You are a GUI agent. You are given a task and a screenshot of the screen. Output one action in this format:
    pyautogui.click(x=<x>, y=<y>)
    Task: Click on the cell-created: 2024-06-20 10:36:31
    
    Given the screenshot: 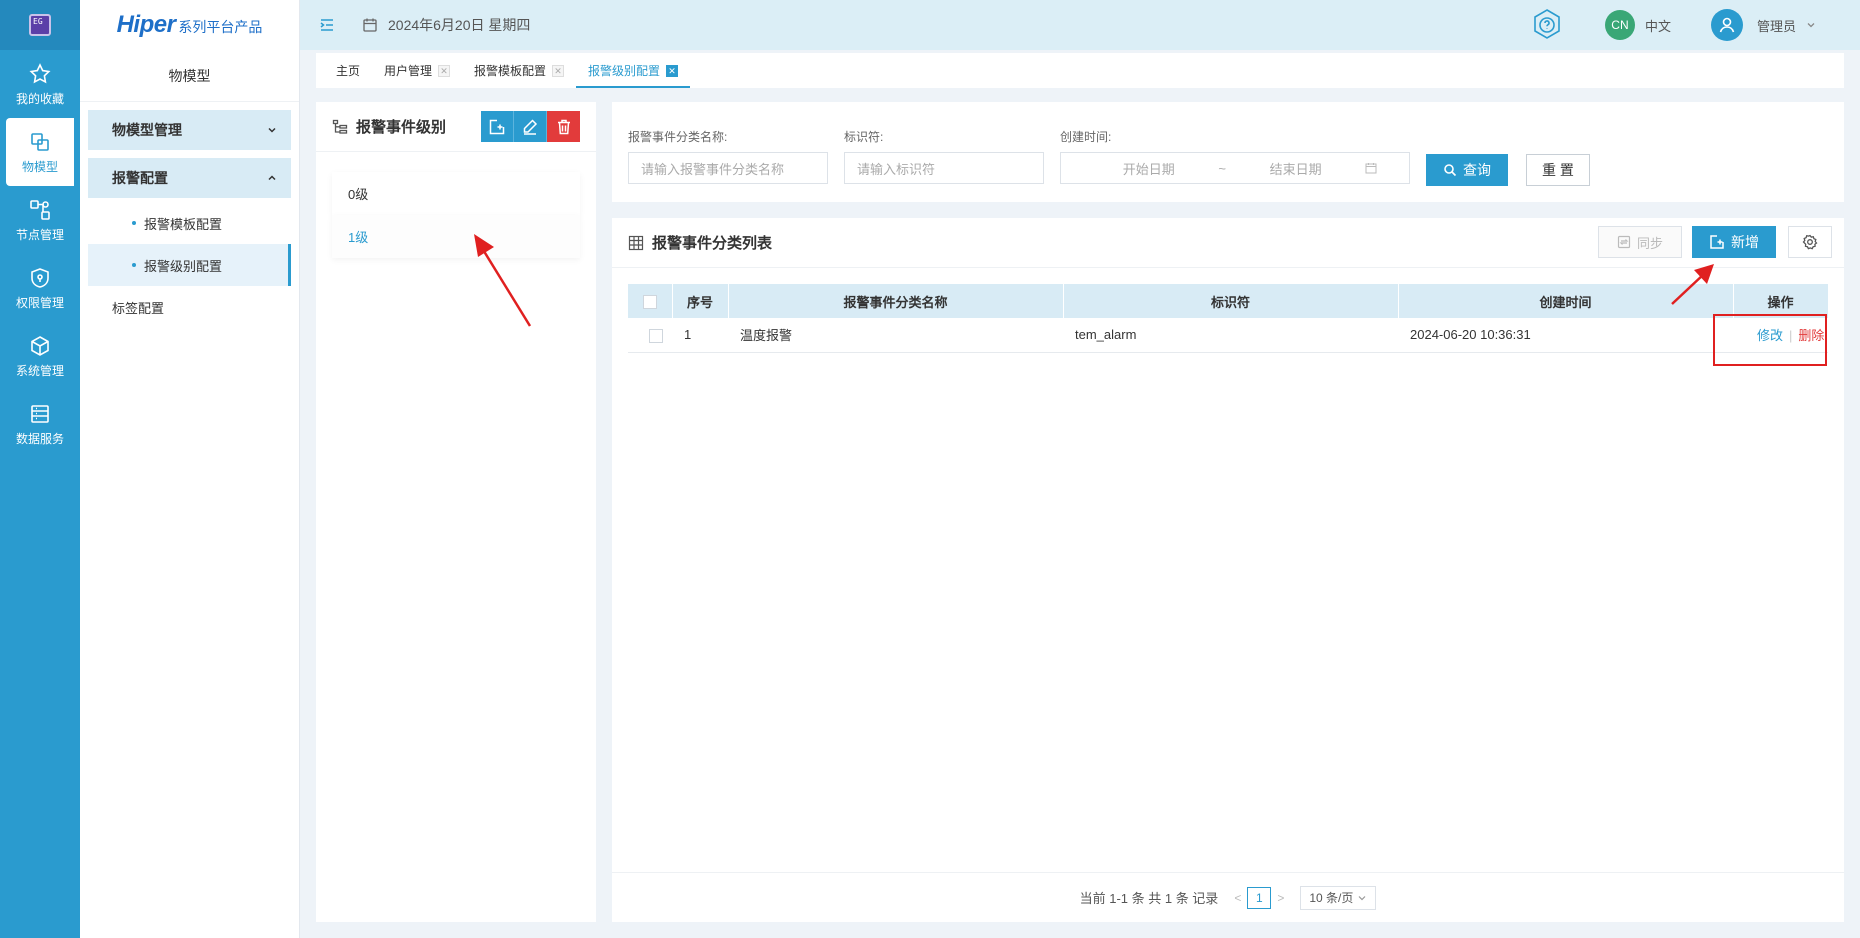 What is the action you would take?
    pyautogui.click(x=1565, y=335)
    